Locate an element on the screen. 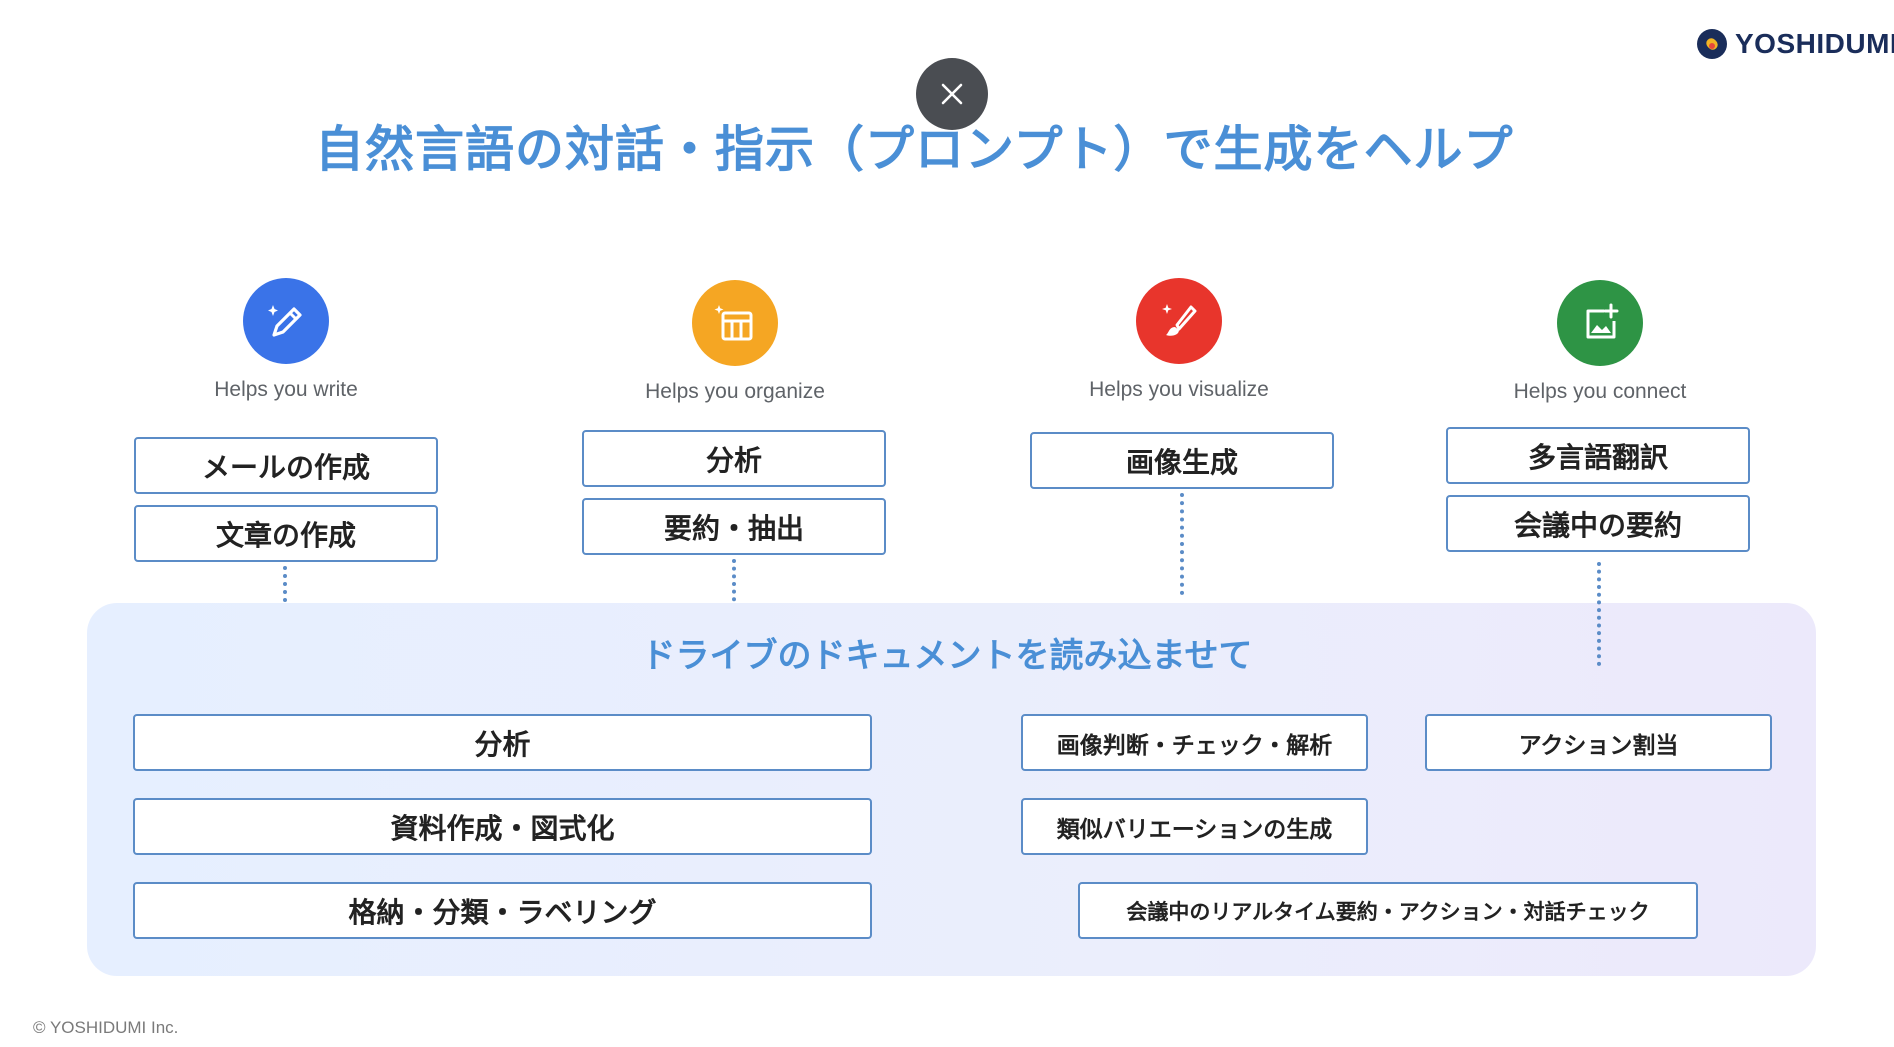  logo-text: YOSHIDUMI is located at coordinates (1814, 43).